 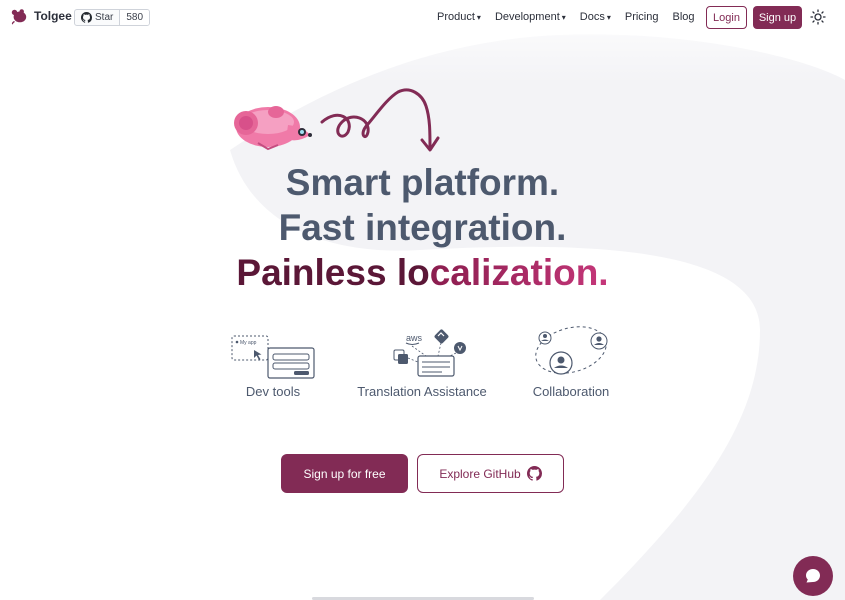 I want to click on signup-free-button: Sign up for free, so click(x=344, y=473).